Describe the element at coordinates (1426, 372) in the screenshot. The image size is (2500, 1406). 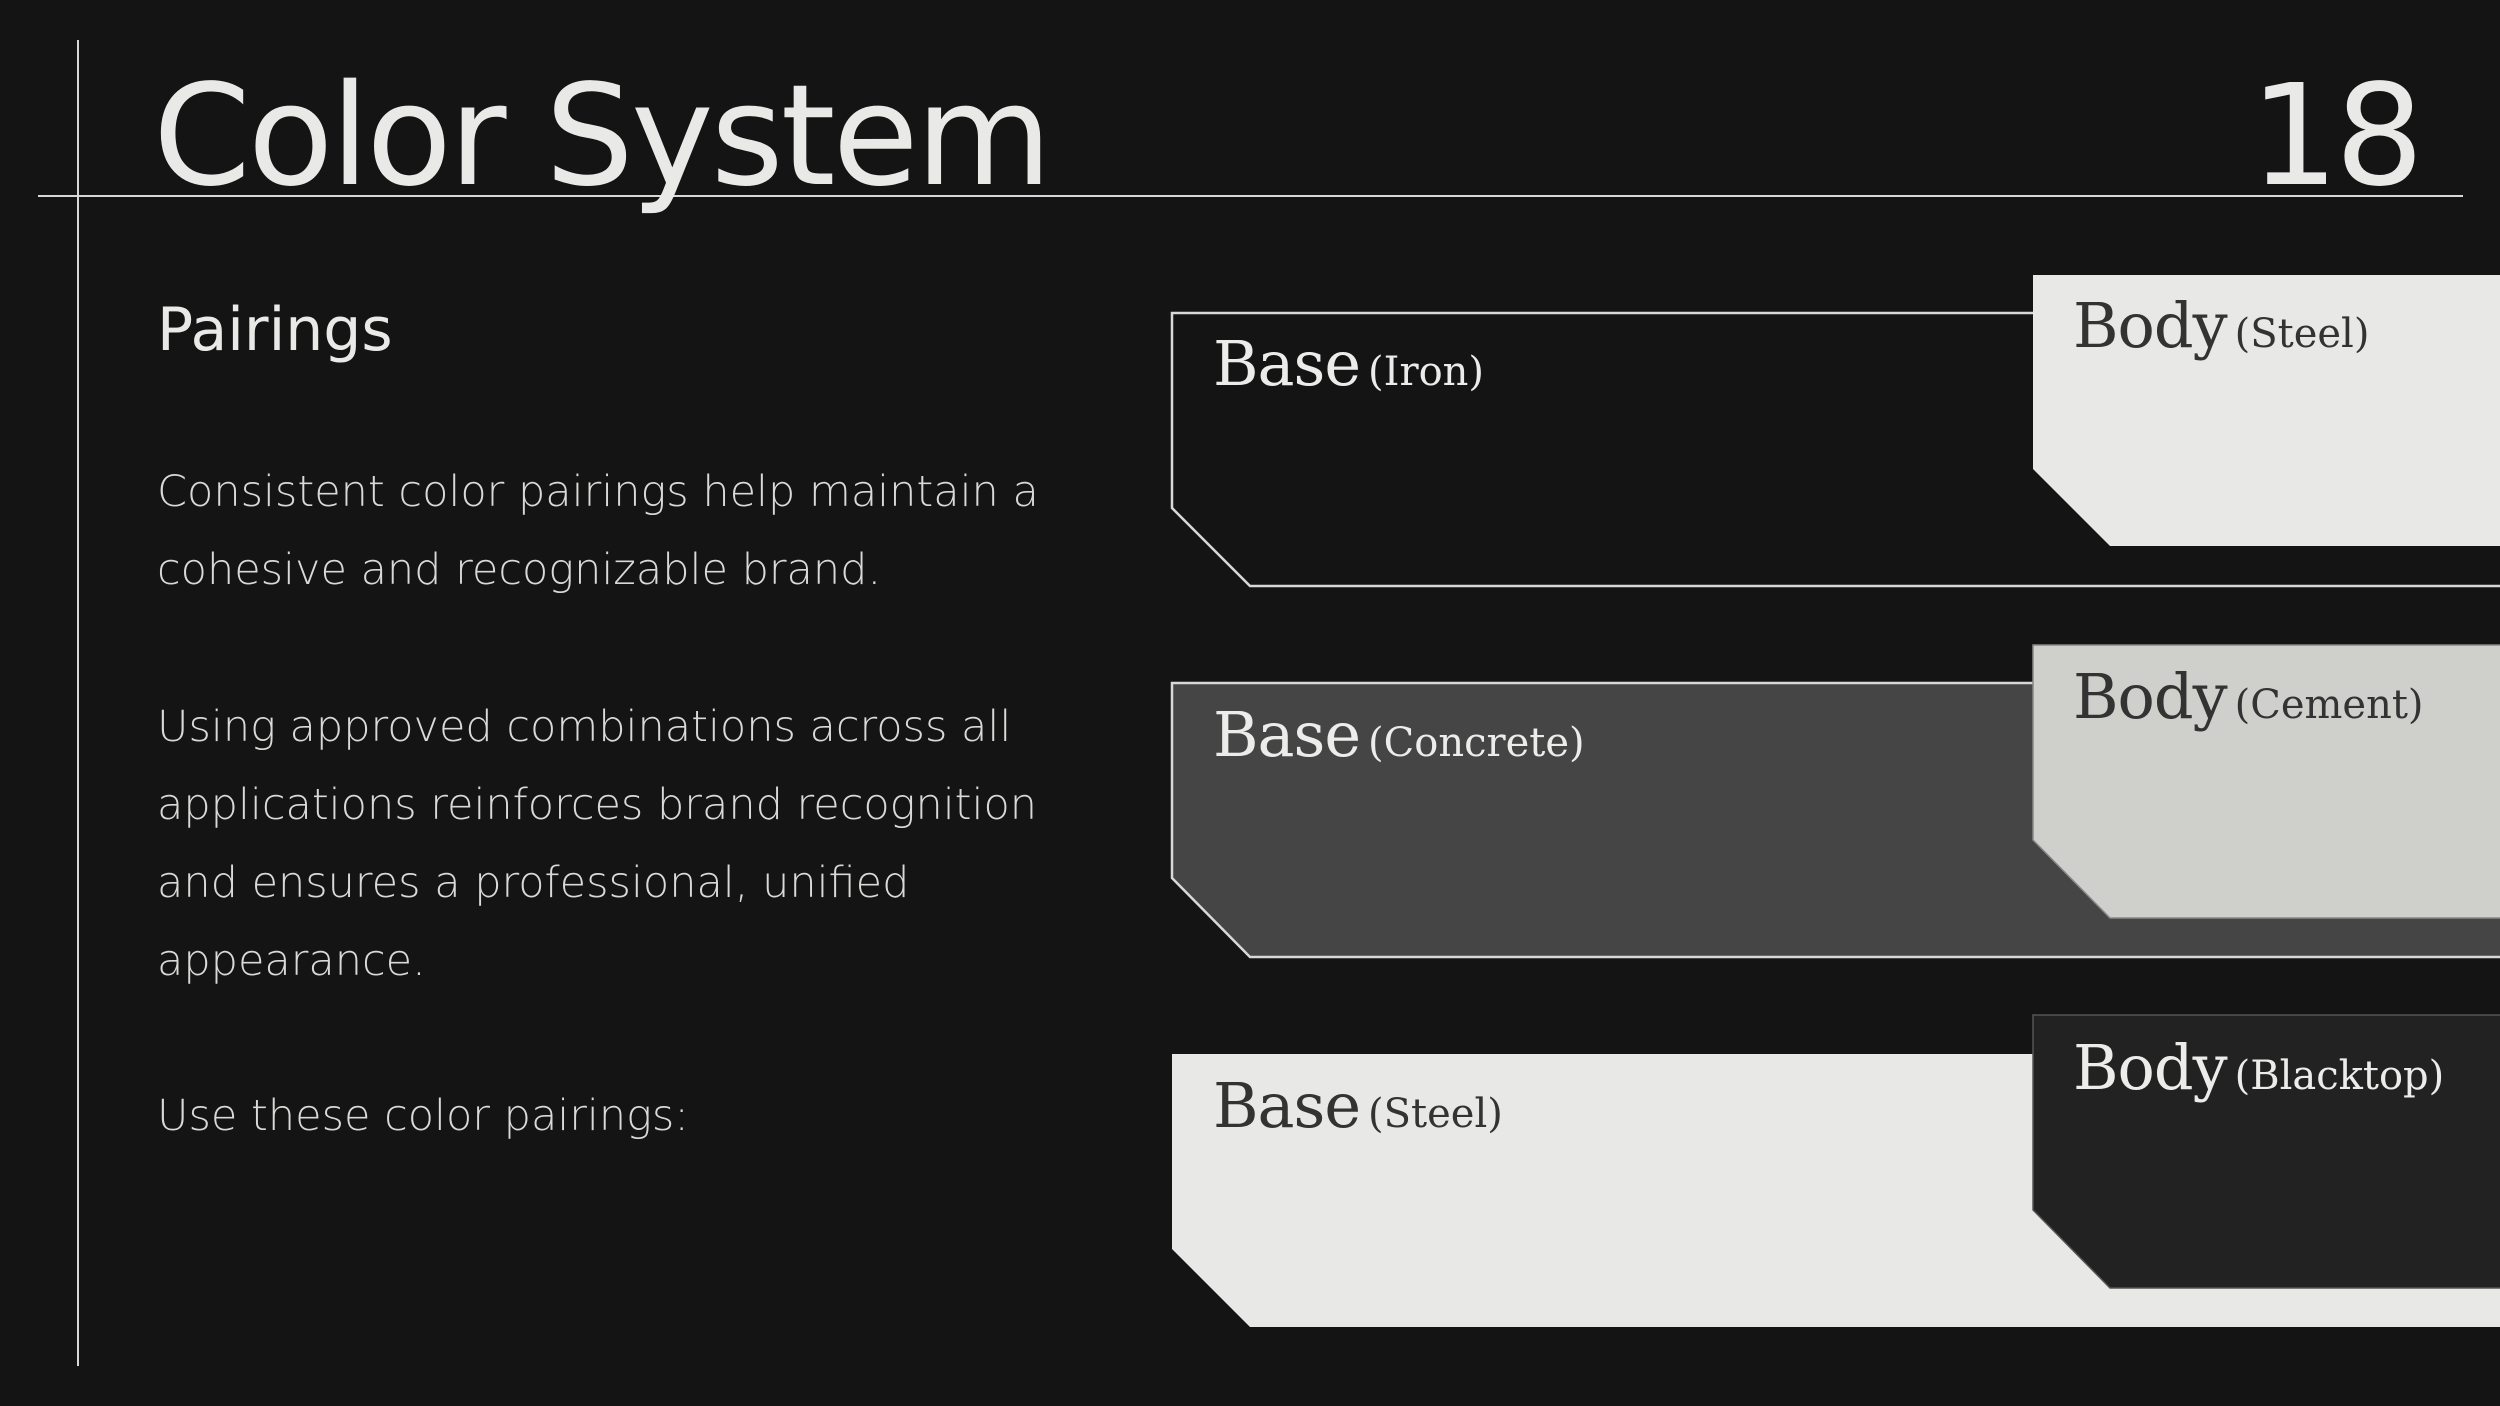
I see `base-color-name: (Iron)` at that location.